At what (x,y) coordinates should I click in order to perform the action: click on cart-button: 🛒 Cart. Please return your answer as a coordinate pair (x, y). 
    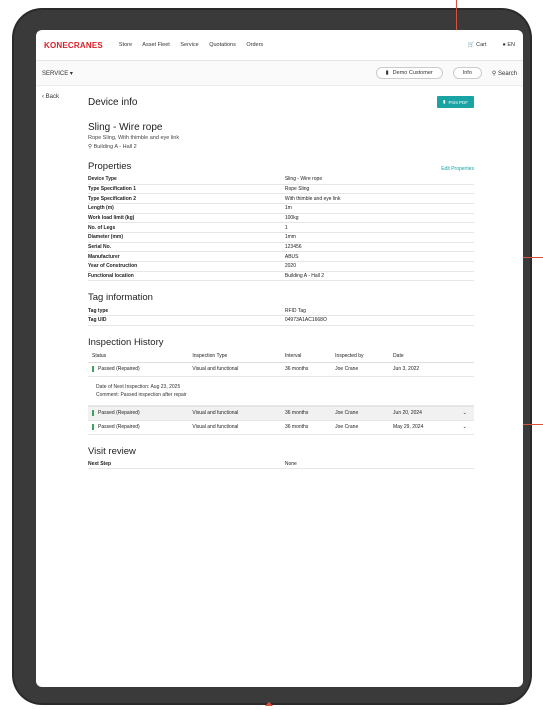
    Looking at the image, I should click on (477, 45).